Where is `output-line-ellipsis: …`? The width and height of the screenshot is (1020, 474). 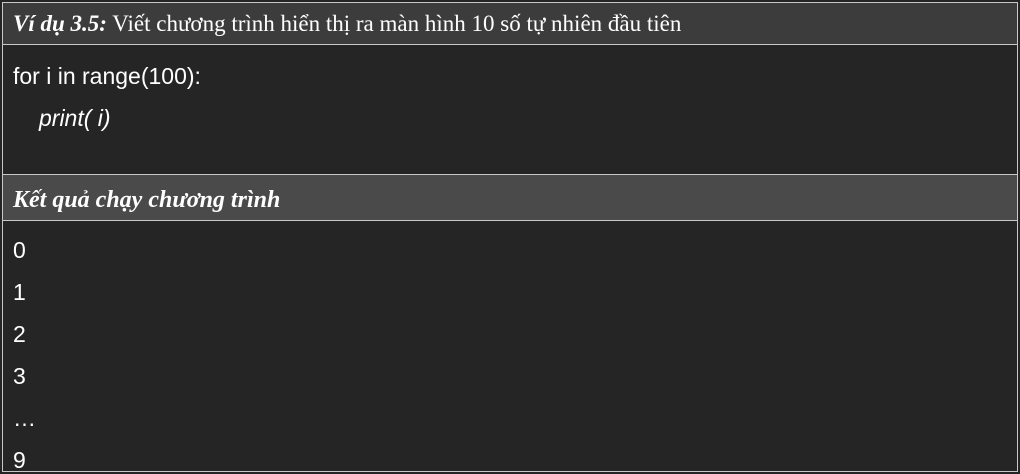
output-line-ellipsis: … is located at coordinates (24, 418).